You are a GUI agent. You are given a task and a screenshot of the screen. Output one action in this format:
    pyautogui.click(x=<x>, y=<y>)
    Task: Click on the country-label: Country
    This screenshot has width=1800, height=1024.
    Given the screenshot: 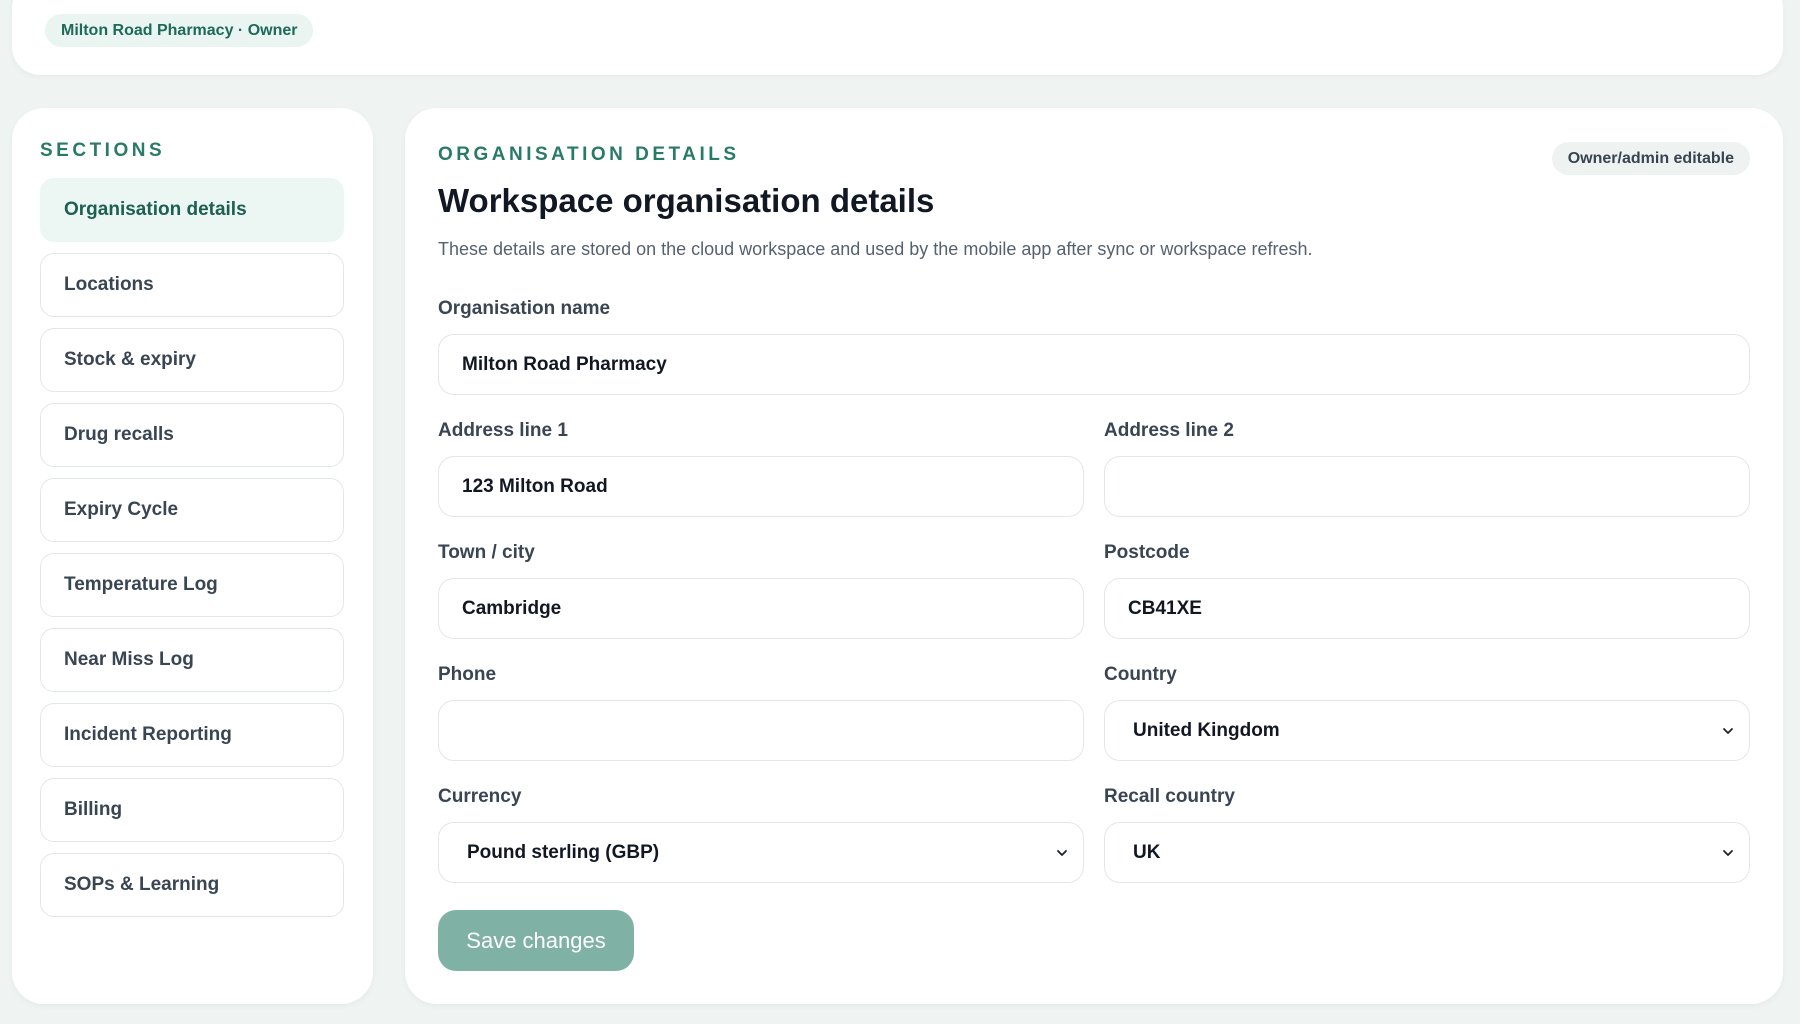 What is the action you would take?
    pyautogui.click(x=1140, y=674)
    